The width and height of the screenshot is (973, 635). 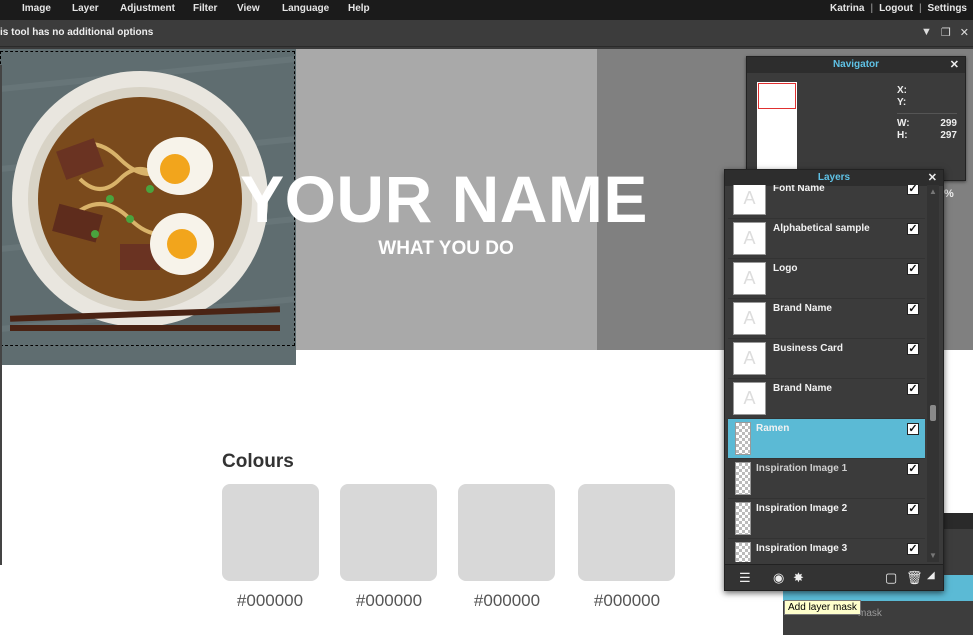 I want to click on h-value: 297, so click(x=948, y=135).